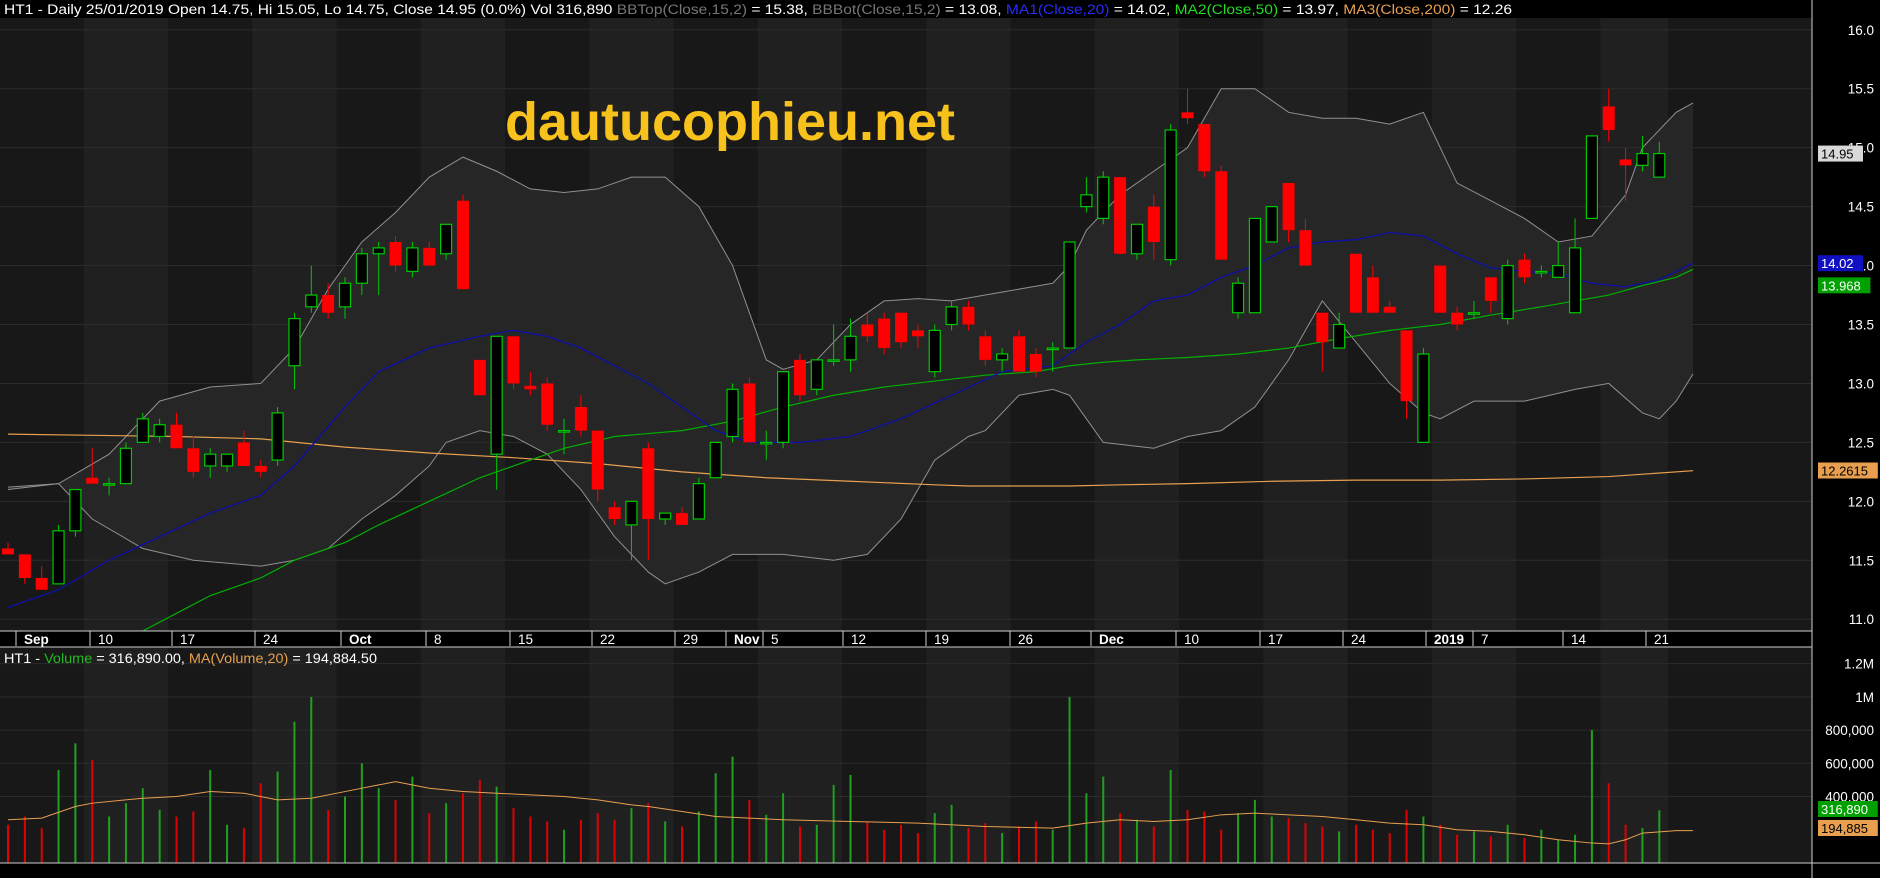 The image size is (1880, 878). What do you see at coordinates (1399, 9) in the screenshot?
I see `ma3-label: MA3(Close,200)` at bounding box center [1399, 9].